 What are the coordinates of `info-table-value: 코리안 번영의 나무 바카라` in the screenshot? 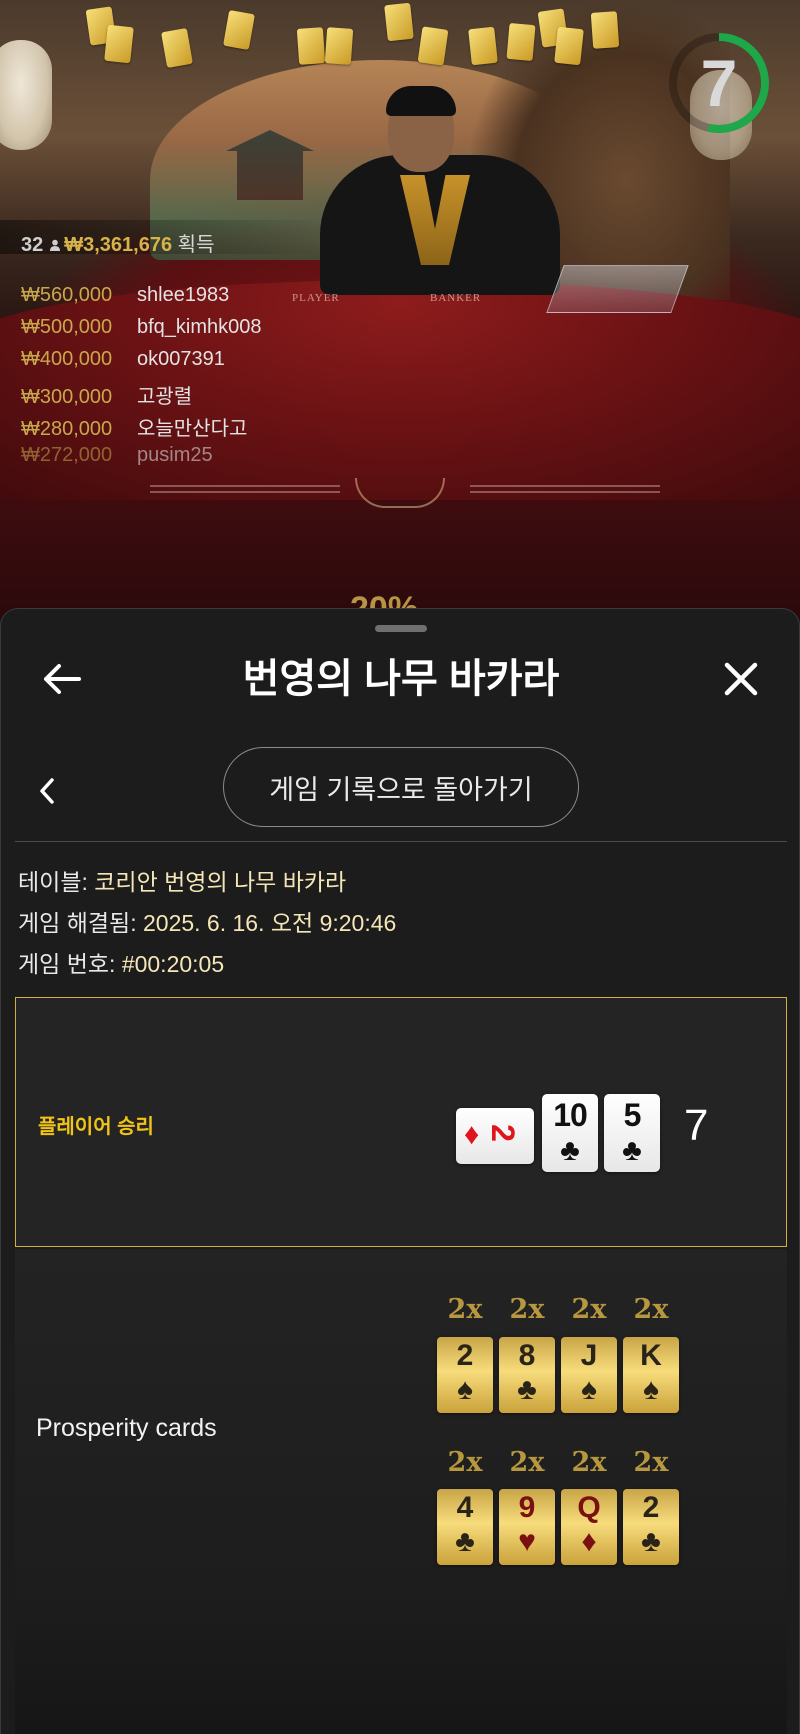 It's located at (220, 882).